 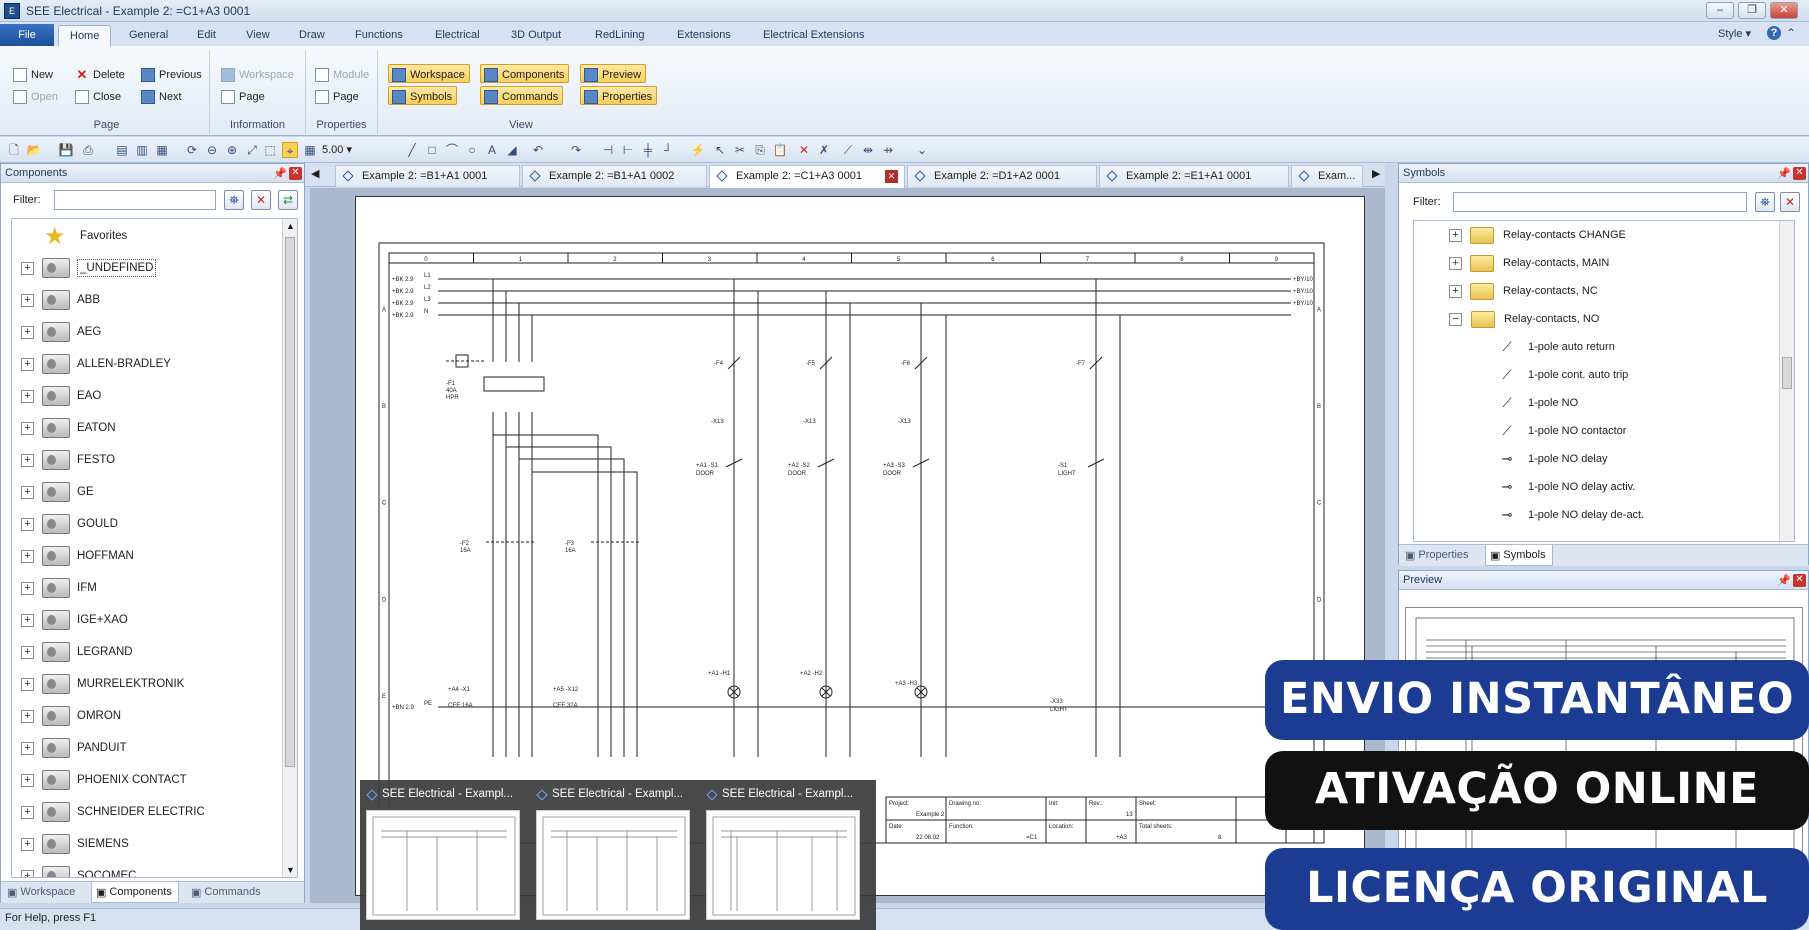 I want to click on toolbar-overflow-icon: ⌄, so click(x=922, y=150).